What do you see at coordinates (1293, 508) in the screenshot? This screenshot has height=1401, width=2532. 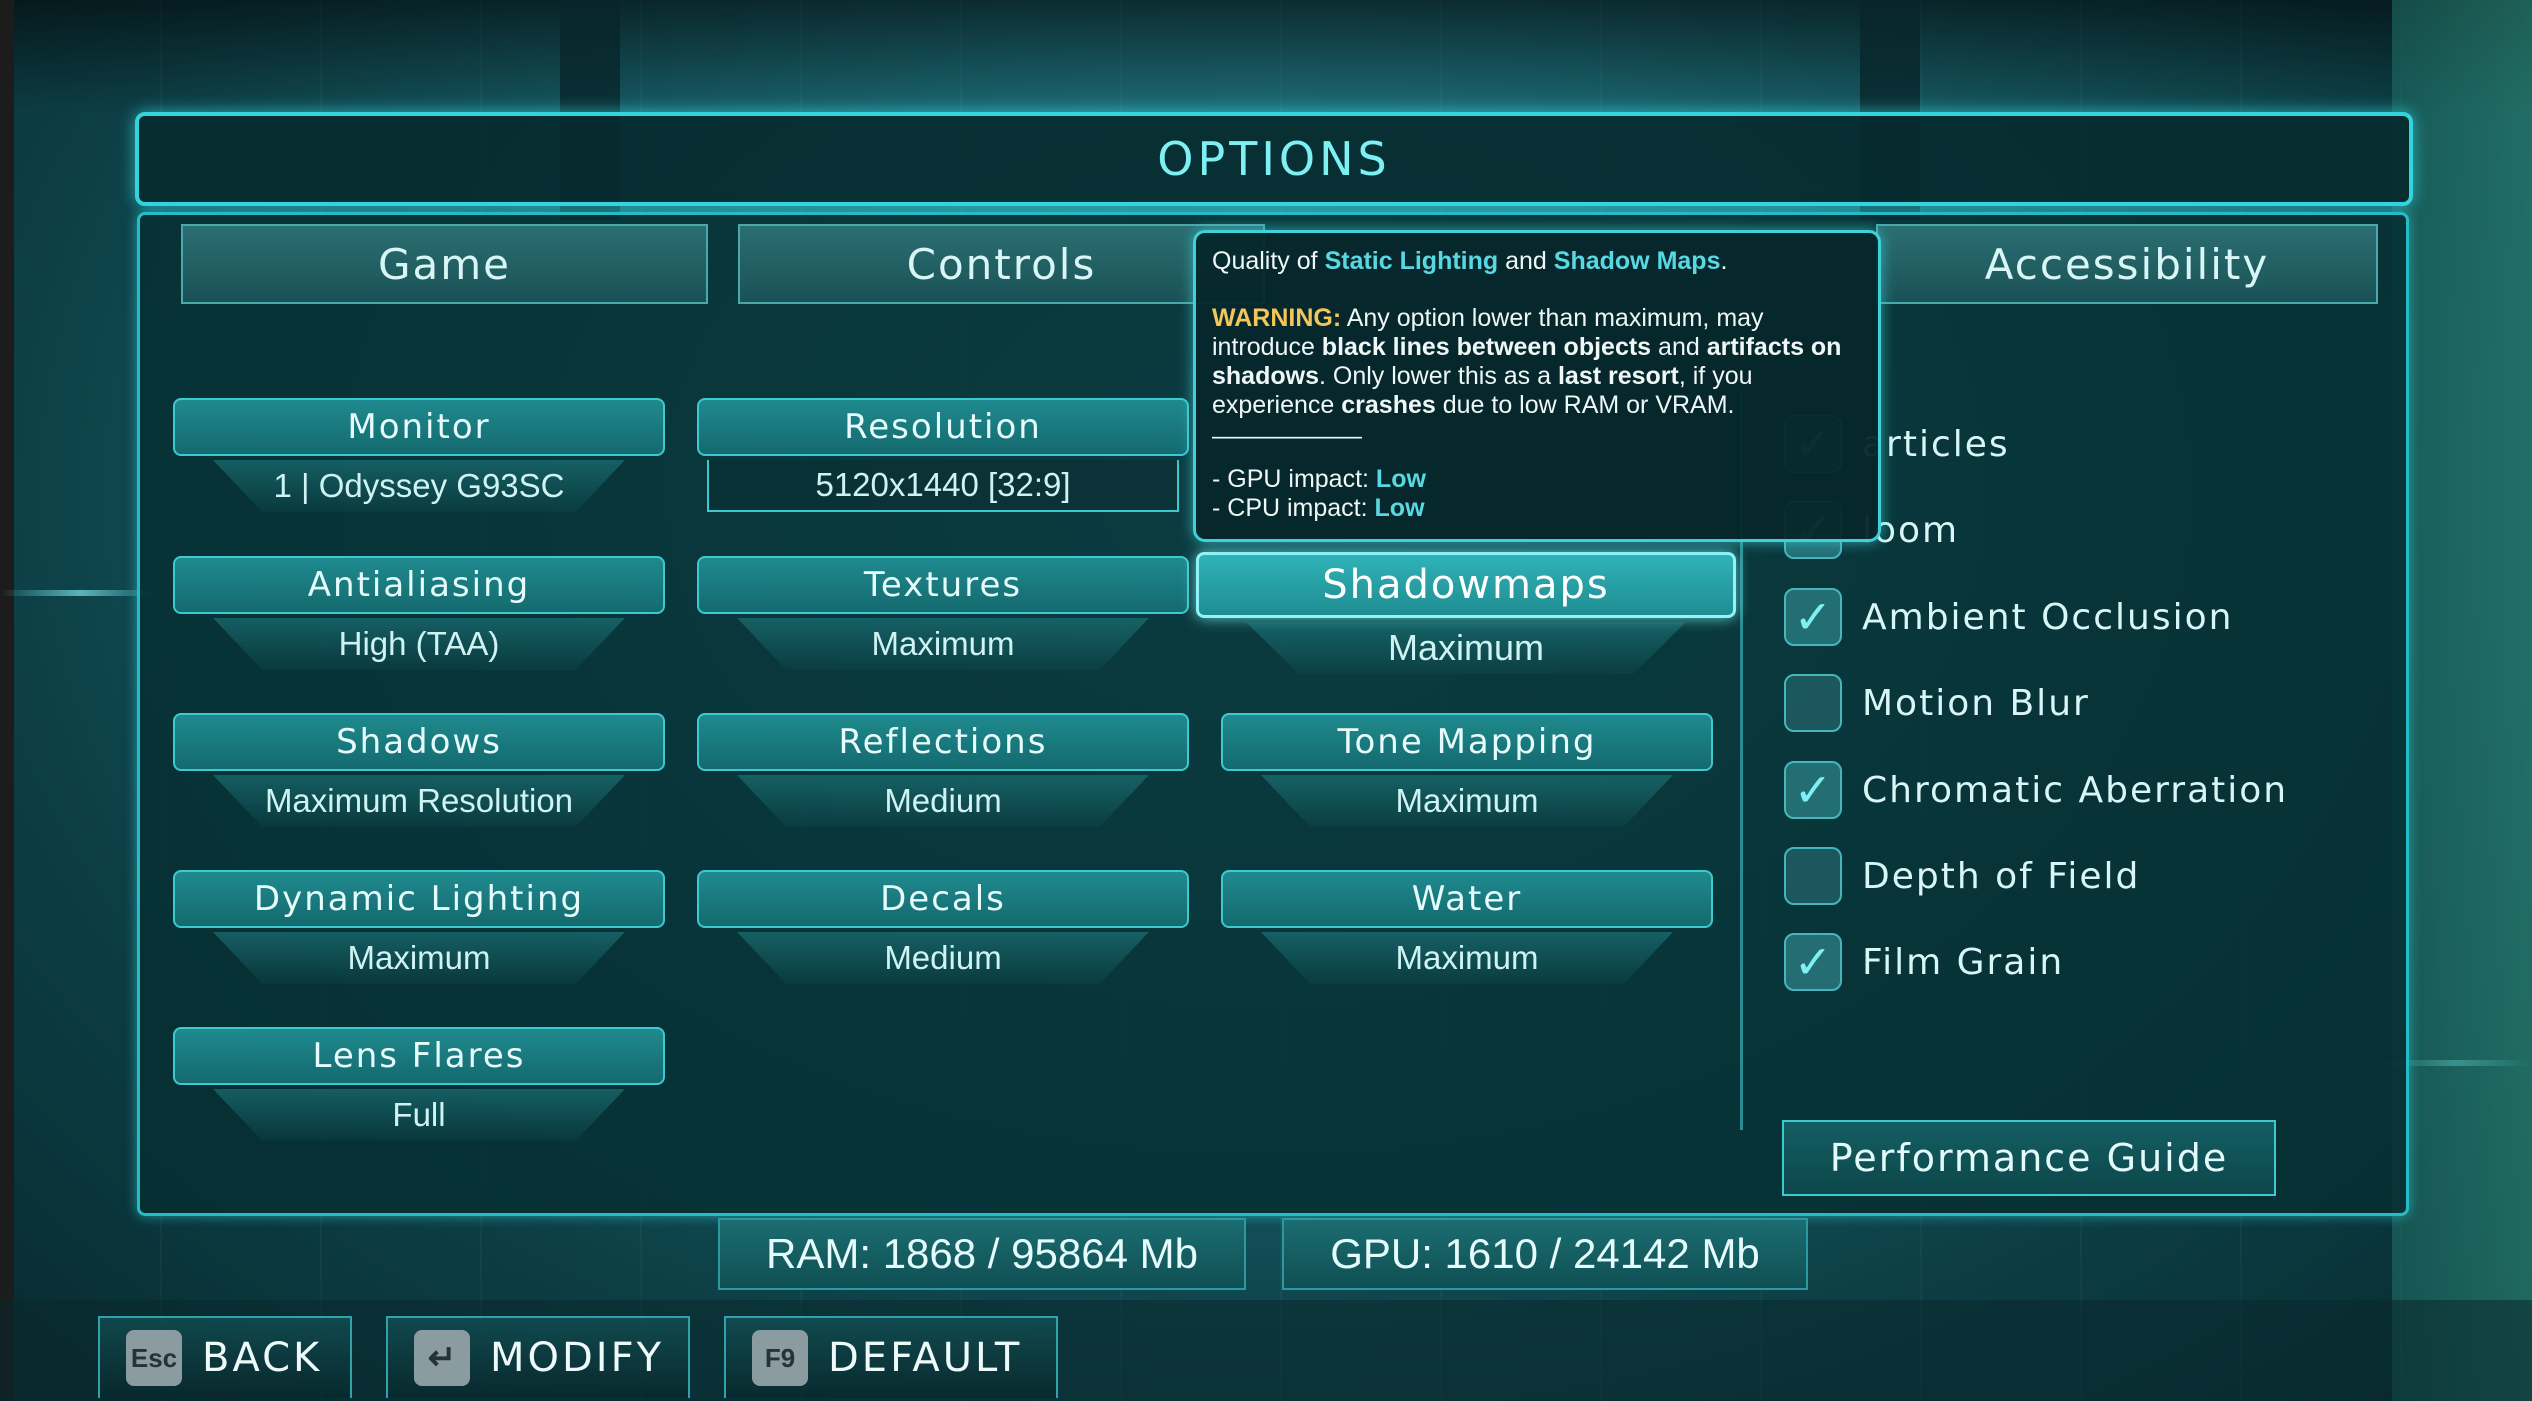 I see `tooltip-text: - CPU impact:` at bounding box center [1293, 508].